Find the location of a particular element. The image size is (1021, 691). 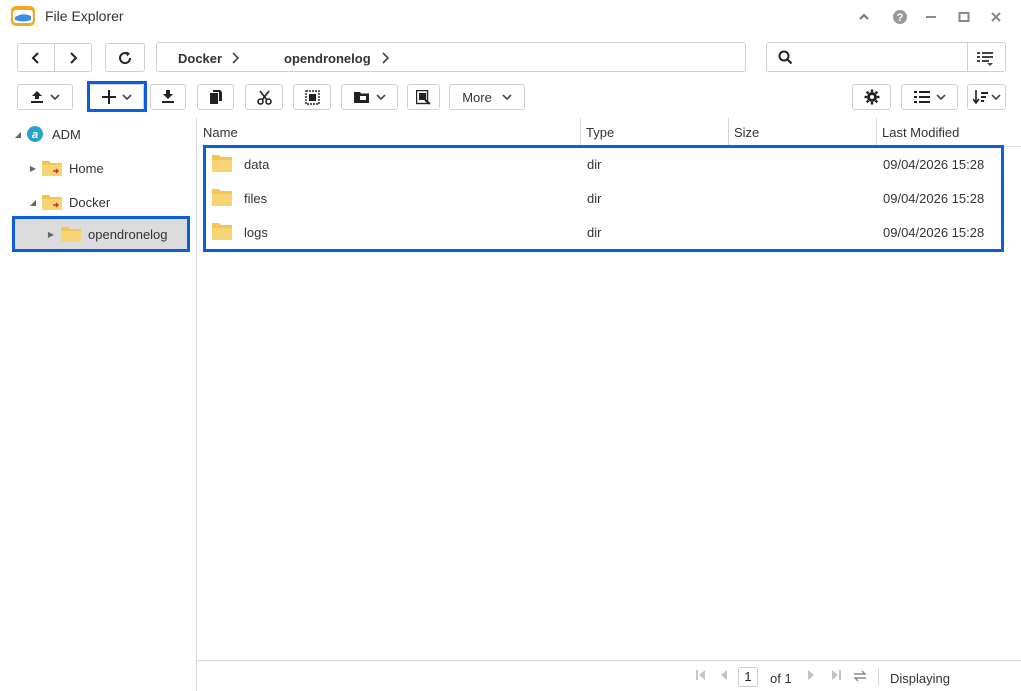

share-folder-button is located at coordinates (369, 97).